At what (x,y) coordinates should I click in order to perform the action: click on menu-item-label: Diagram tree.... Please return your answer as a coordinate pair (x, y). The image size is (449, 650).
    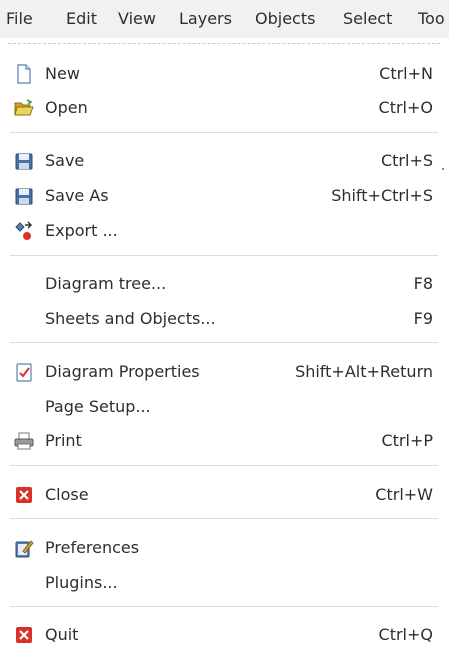
    Looking at the image, I should click on (106, 283).